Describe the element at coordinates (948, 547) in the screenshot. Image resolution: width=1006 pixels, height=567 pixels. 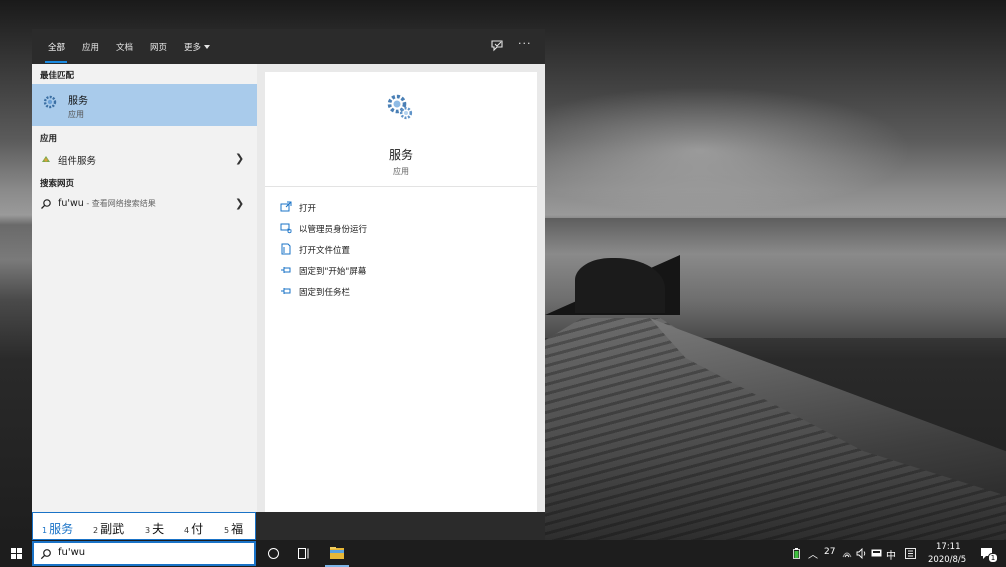
I see `clock-time: 17:11` at that location.